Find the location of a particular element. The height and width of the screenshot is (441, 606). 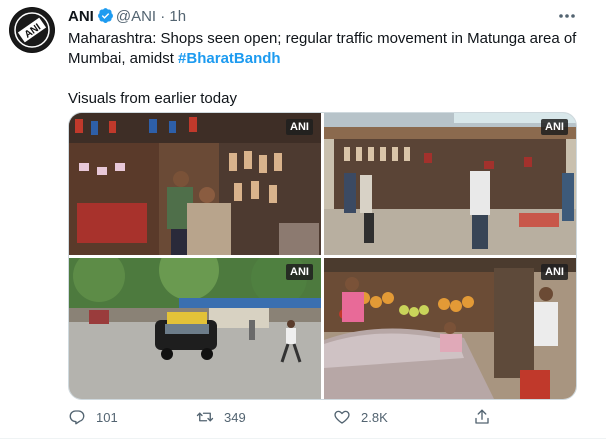

like-button: 2.8K is located at coordinates (360, 417).